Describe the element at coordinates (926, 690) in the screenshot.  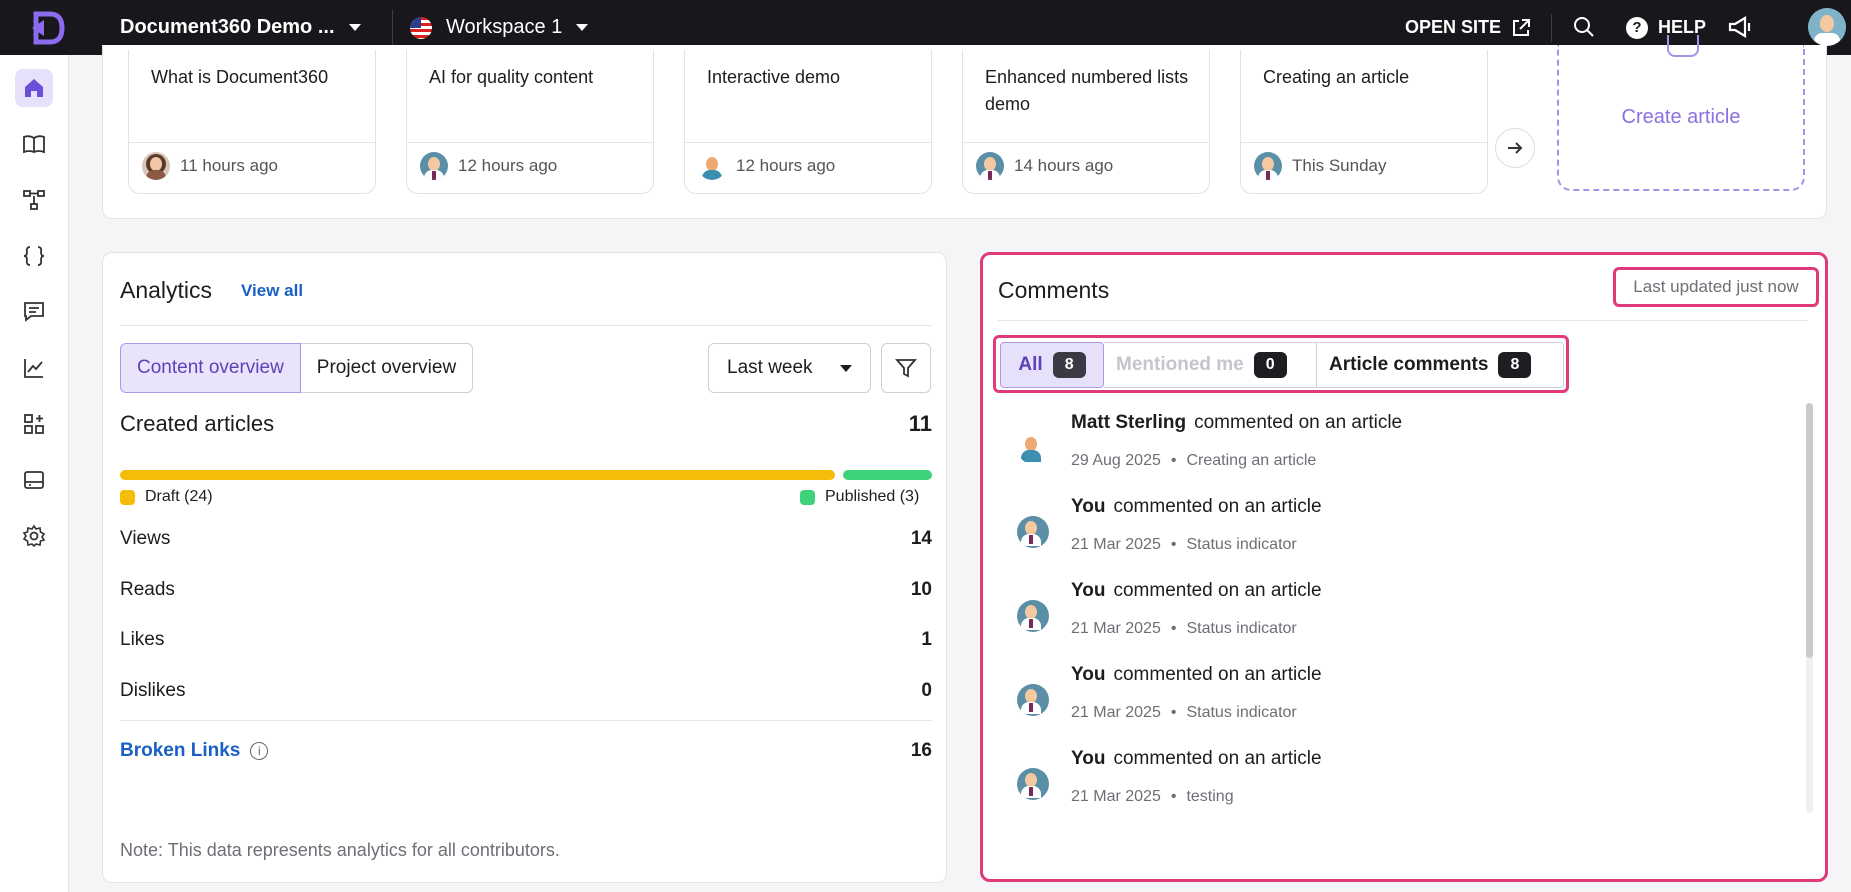
I see `metric-value: 0` at that location.